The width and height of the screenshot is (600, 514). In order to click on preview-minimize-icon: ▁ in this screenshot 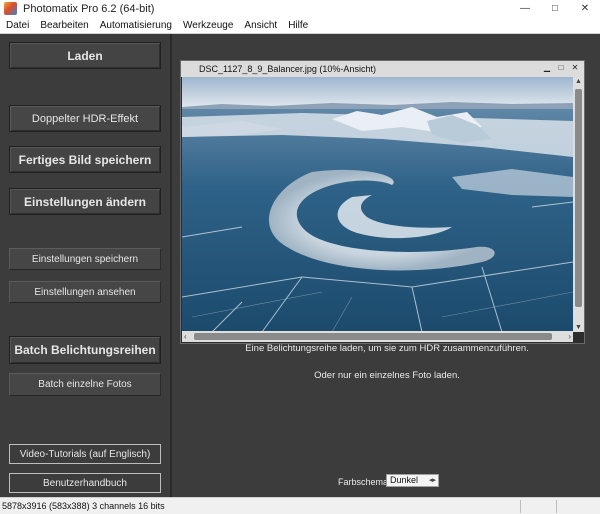, I will do `click(547, 68)`.